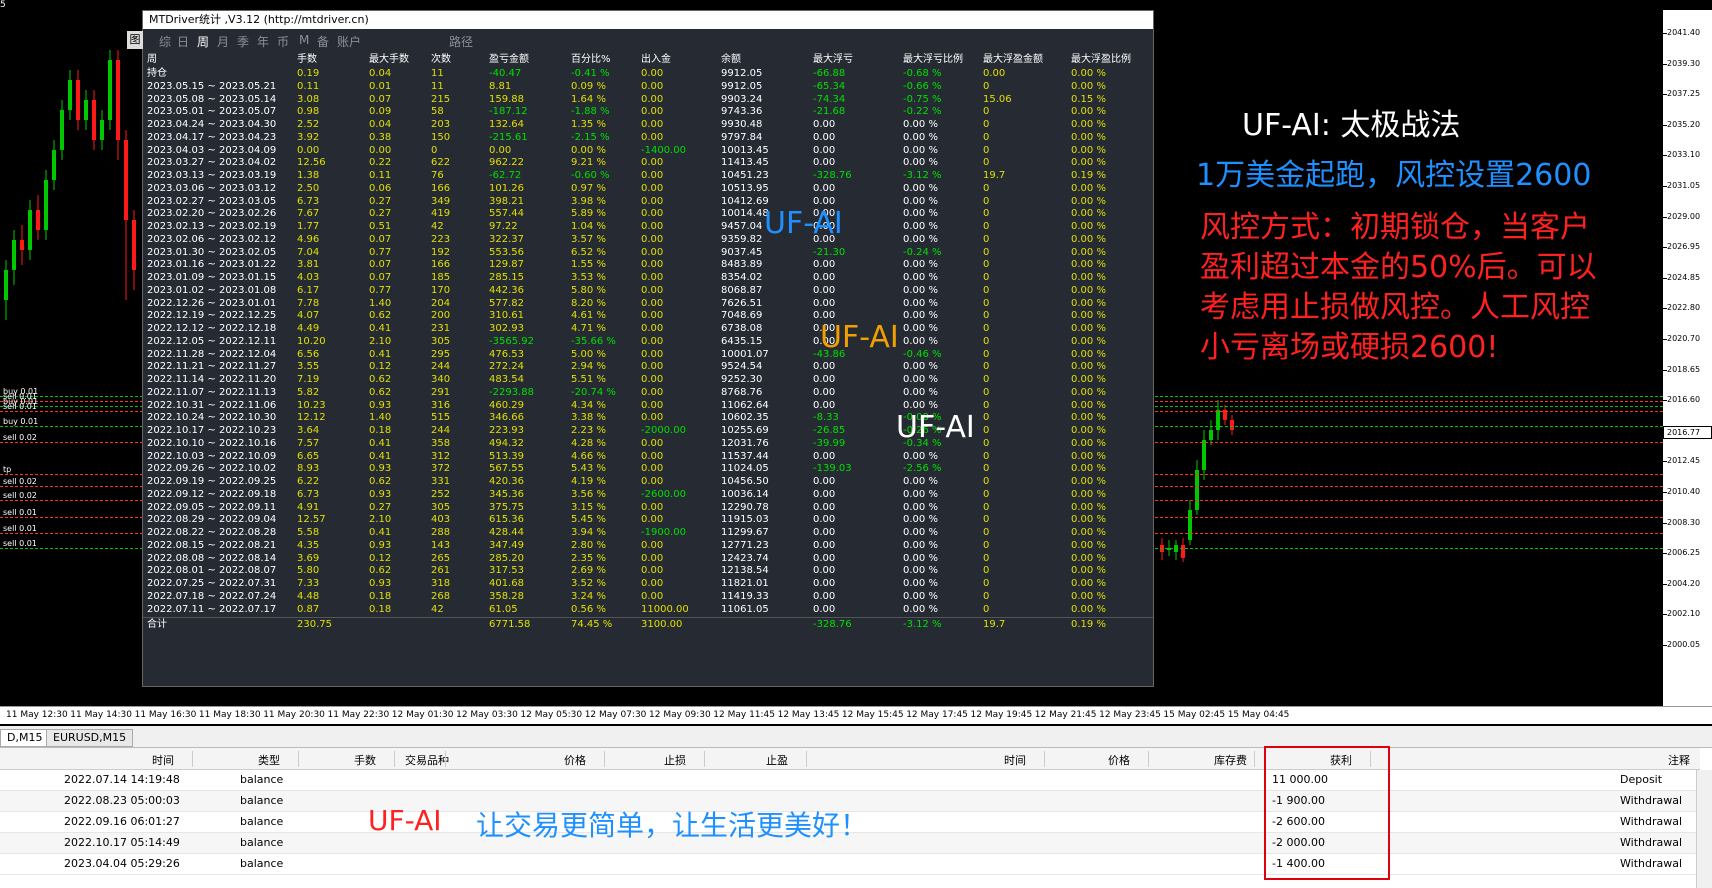 Image resolution: width=1712 pixels, height=888 pixels. Describe the element at coordinates (1684, 338) in the screenshot. I see `price-label: 2020.70` at that location.